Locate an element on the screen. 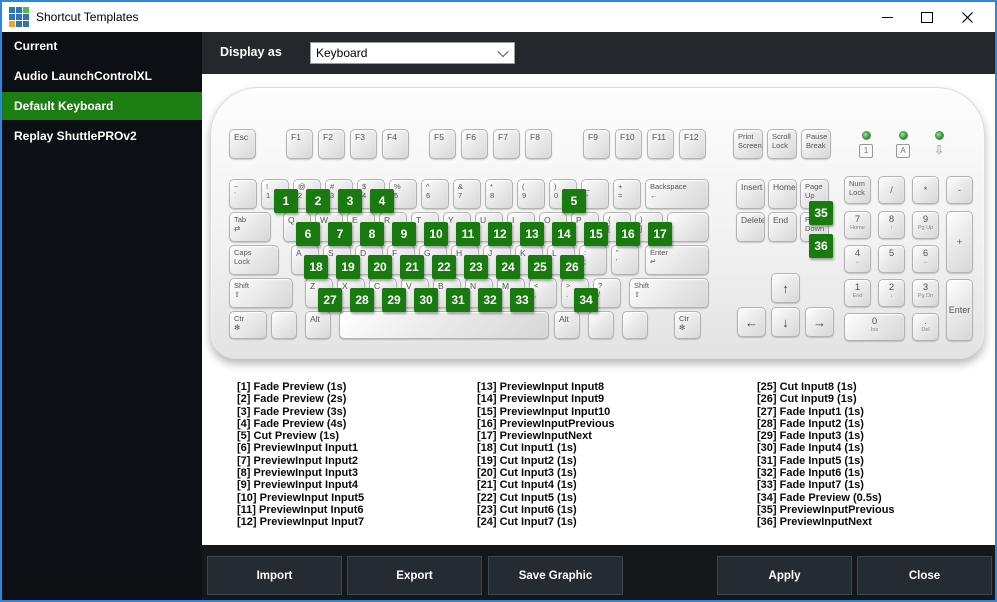 This screenshot has width=997, height=602. minimize-button is located at coordinates (887, 17).